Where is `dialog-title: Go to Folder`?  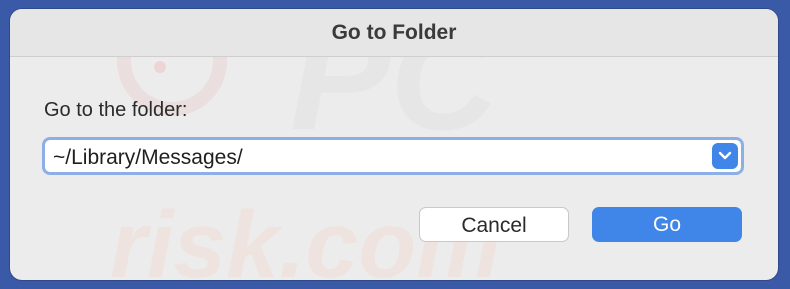 dialog-title: Go to Folder is located at coordinates (394, 32).